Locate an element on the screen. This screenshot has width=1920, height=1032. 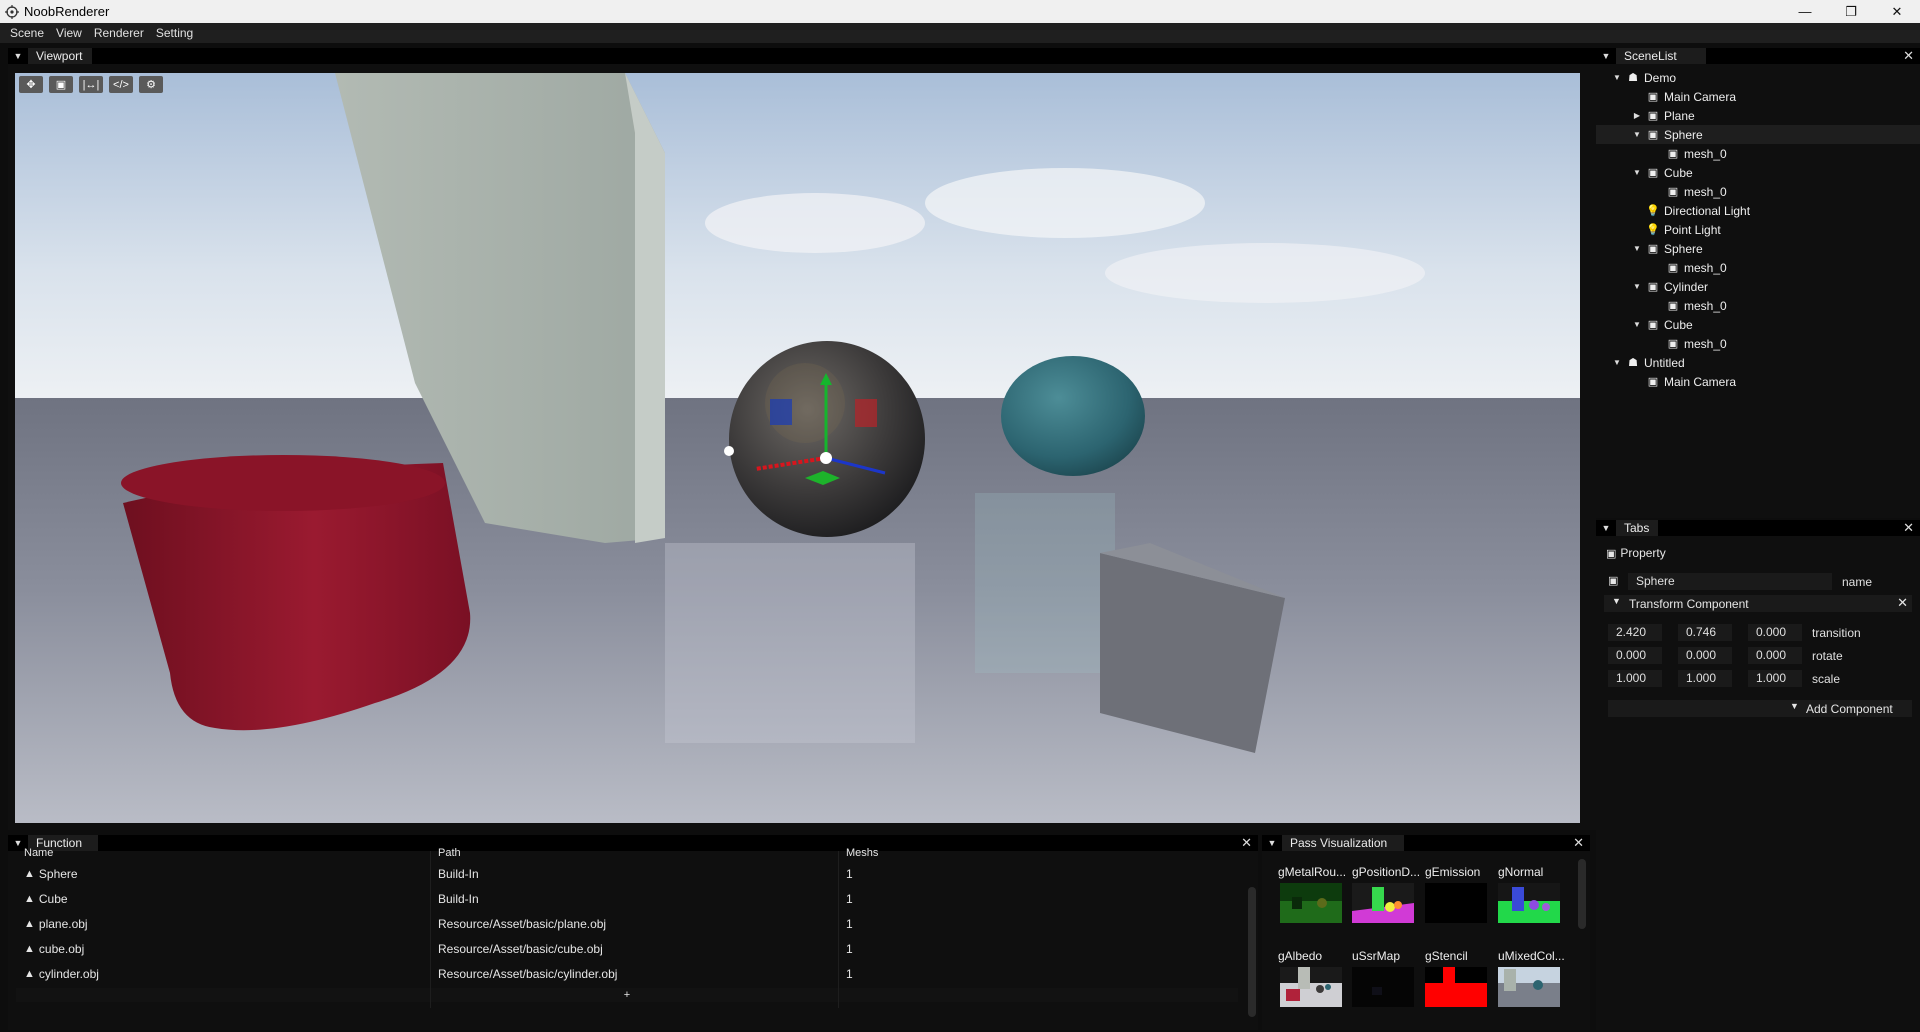
close-button: ✕ is located at coordinates (1897, 11).